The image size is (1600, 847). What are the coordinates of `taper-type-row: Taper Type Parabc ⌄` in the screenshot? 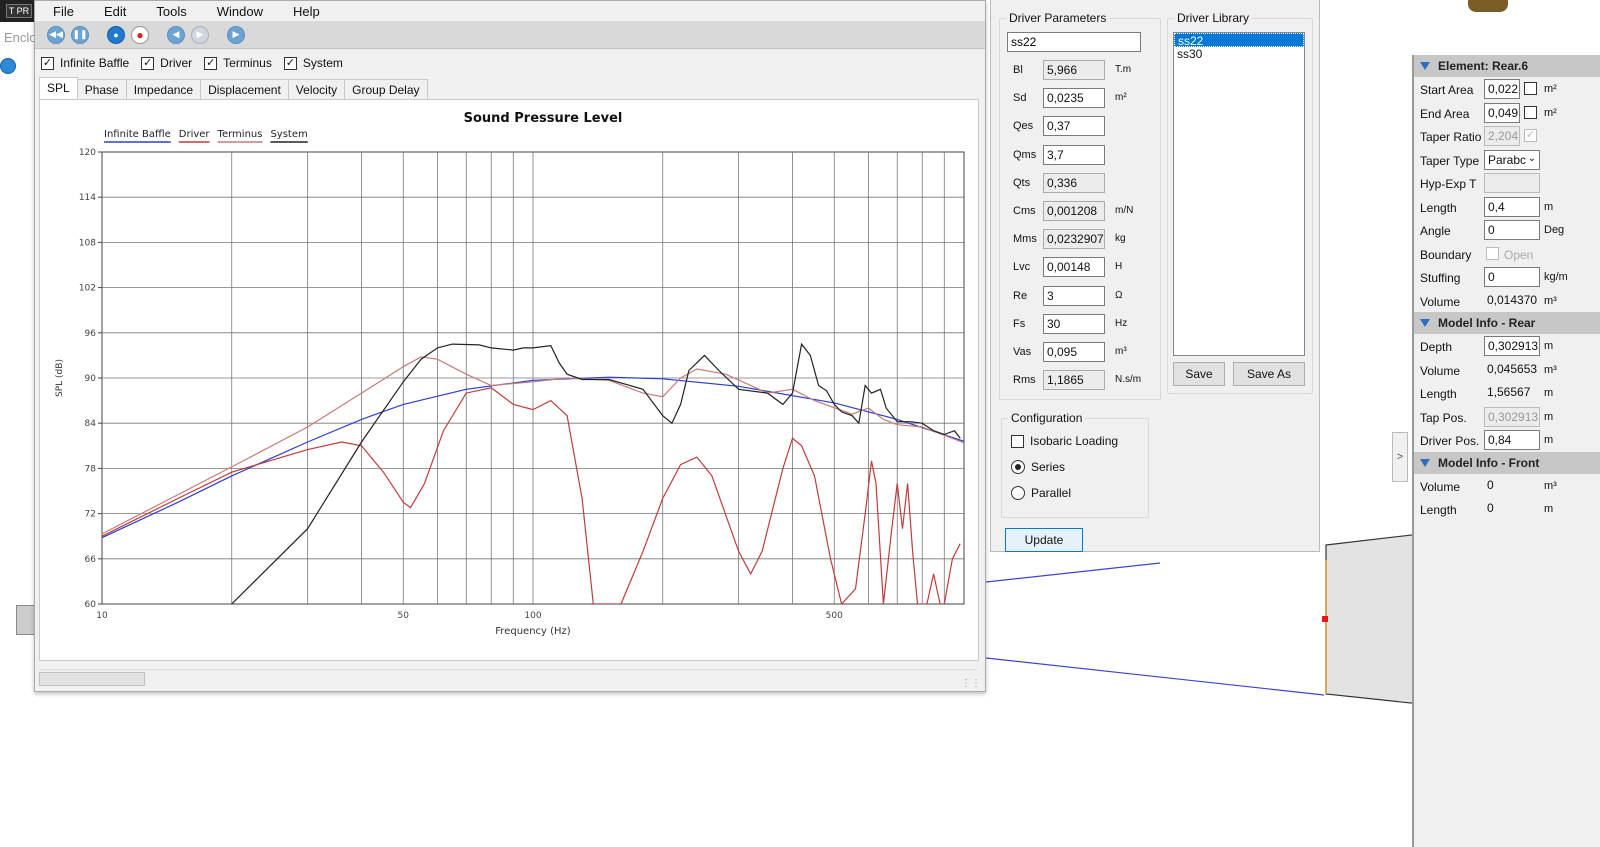 It's located at (1507, 160).